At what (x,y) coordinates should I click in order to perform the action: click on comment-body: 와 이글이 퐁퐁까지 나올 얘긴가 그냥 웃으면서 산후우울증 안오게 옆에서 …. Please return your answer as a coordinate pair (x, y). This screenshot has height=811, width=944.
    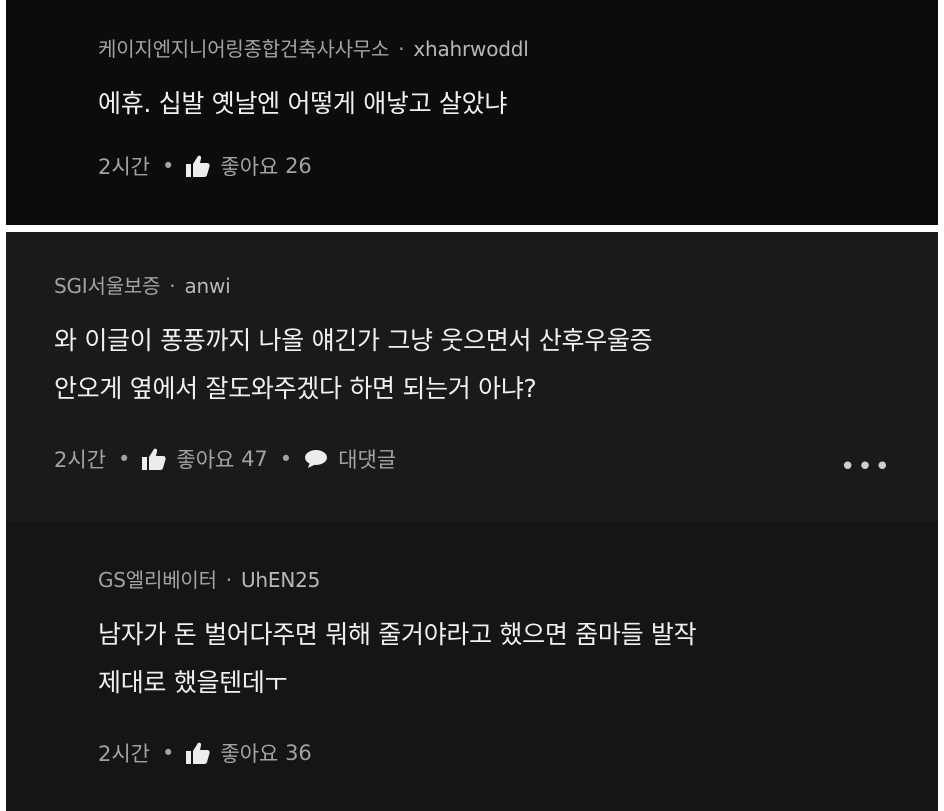
    Looking at the image, I should click on (353, 365).